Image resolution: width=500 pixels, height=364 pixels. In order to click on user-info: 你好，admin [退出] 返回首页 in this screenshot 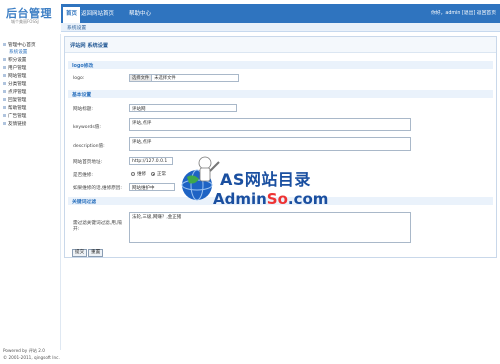, I will do `click(463, 12)`.